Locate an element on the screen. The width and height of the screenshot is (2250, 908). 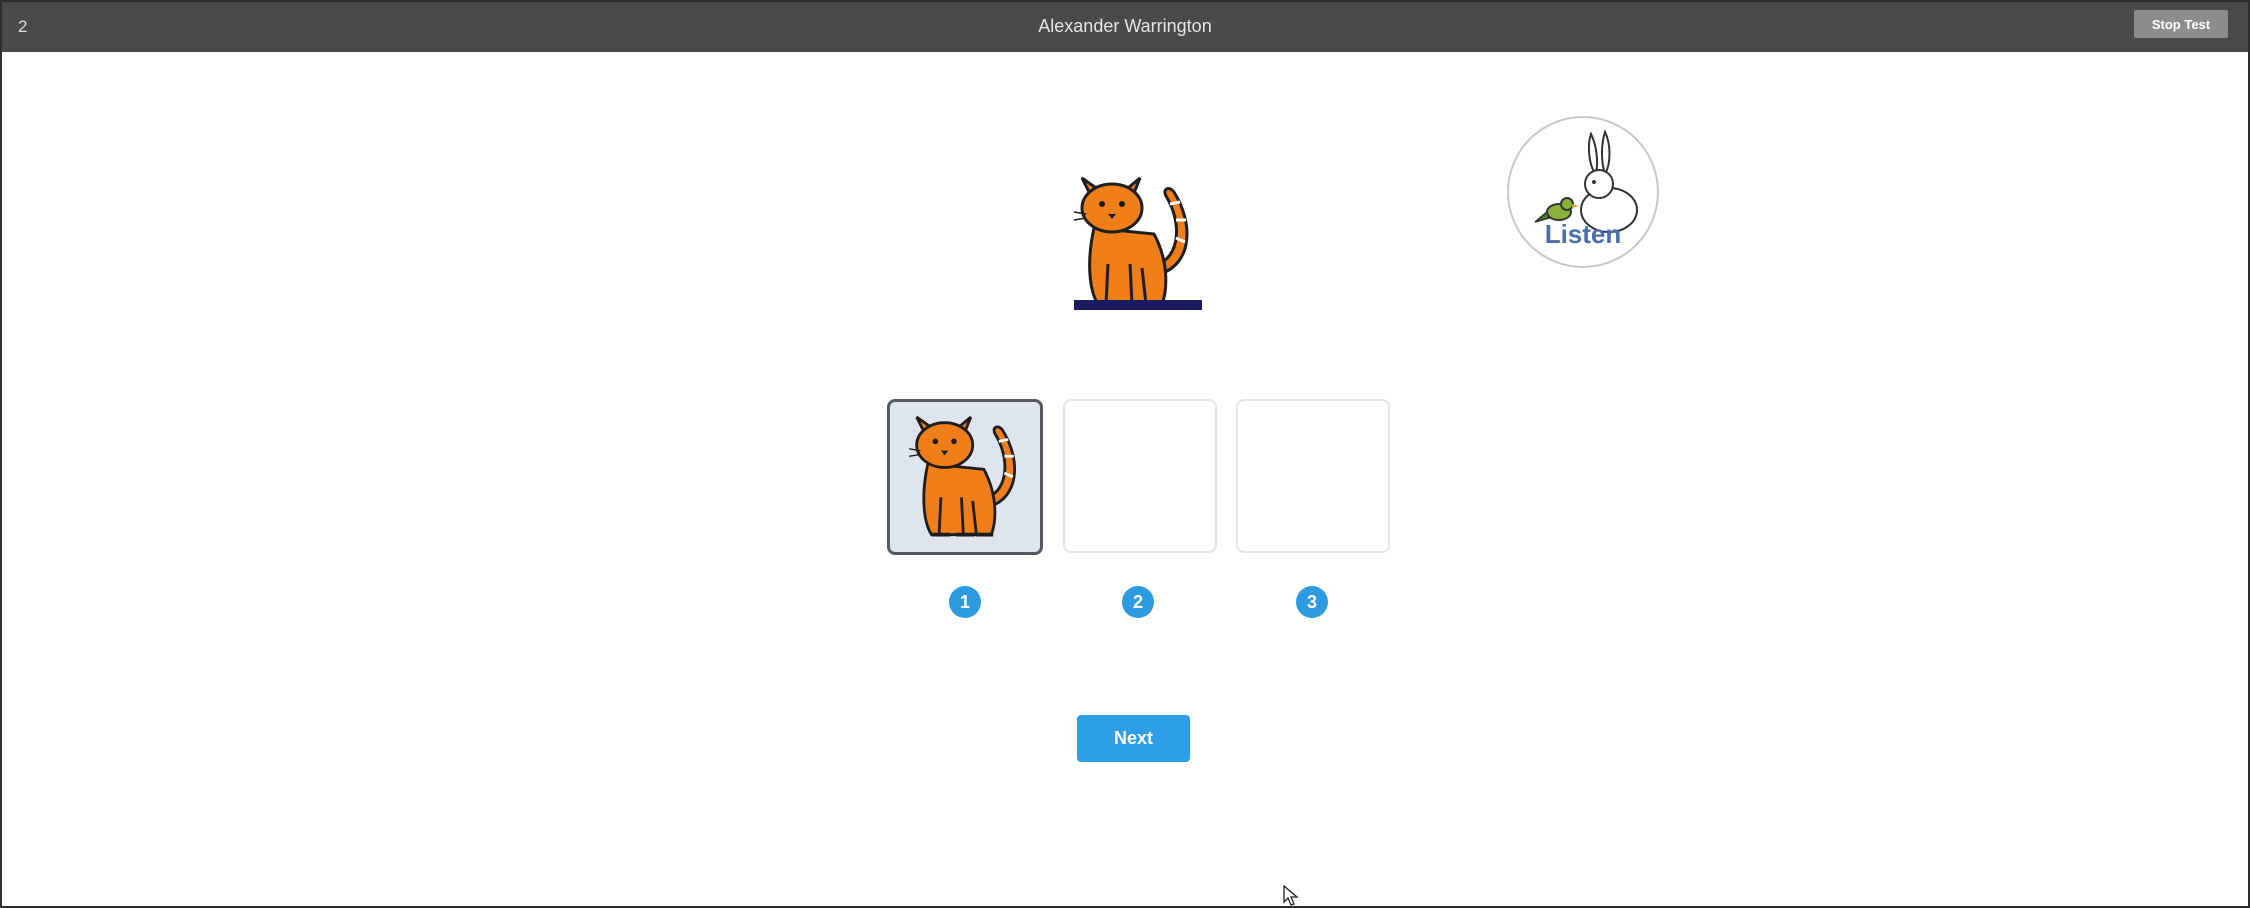
stop-test-button: Stop Test is located at coordinates (2181, 24).